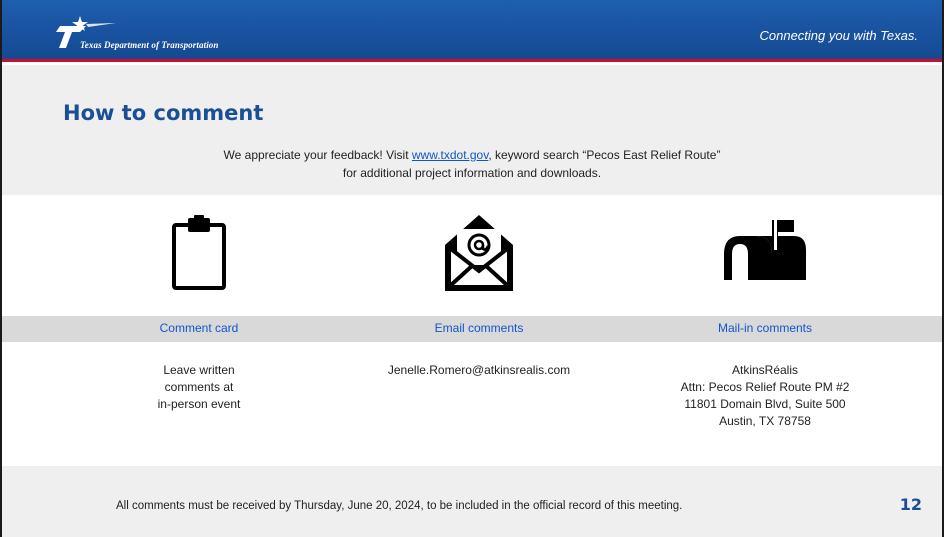 The width and height of the screenshot is (944, 537). Describe the element at coordinates (199, 328) in the screenshot. I see `comment-card-label: Comment card` at that location.